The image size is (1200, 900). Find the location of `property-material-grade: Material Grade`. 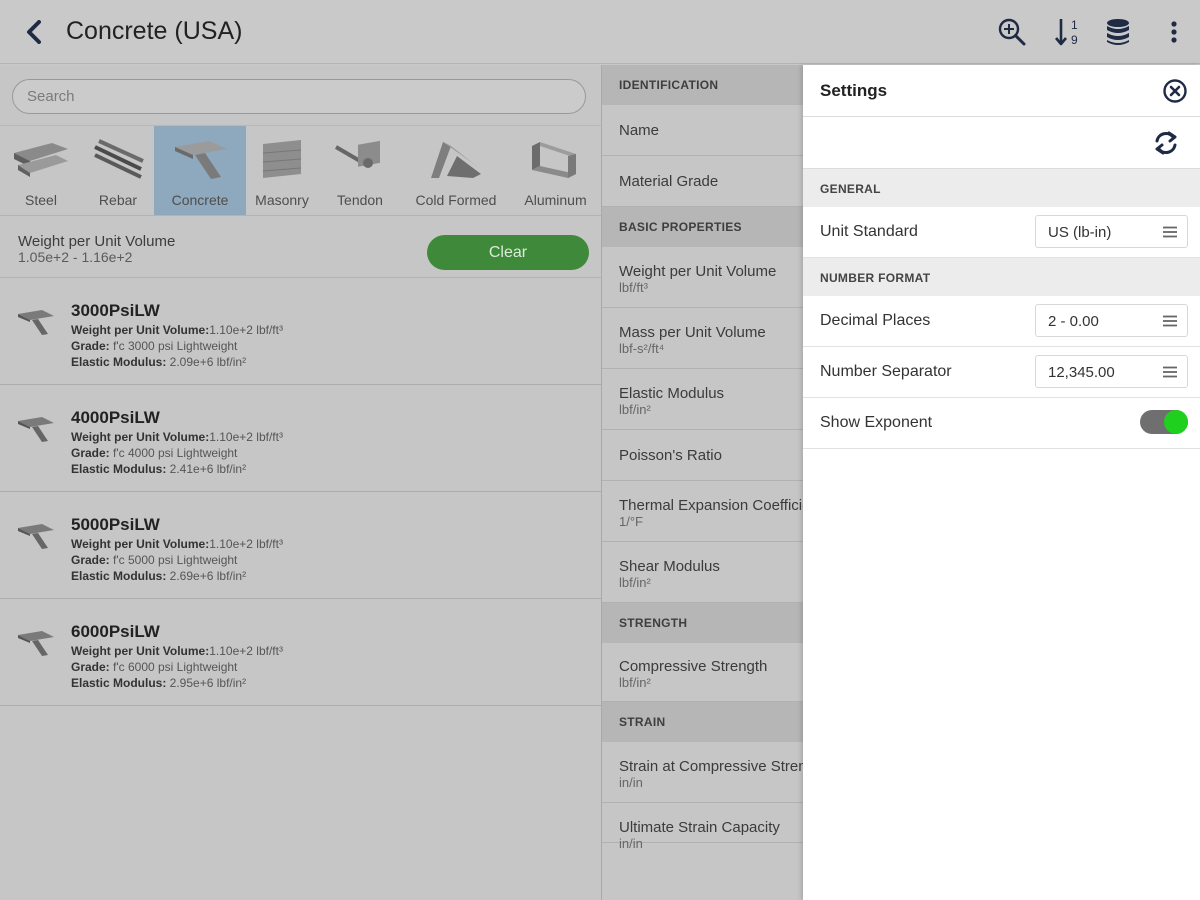

property-material-grade: Material Grade is located at coordinates (702, 181).